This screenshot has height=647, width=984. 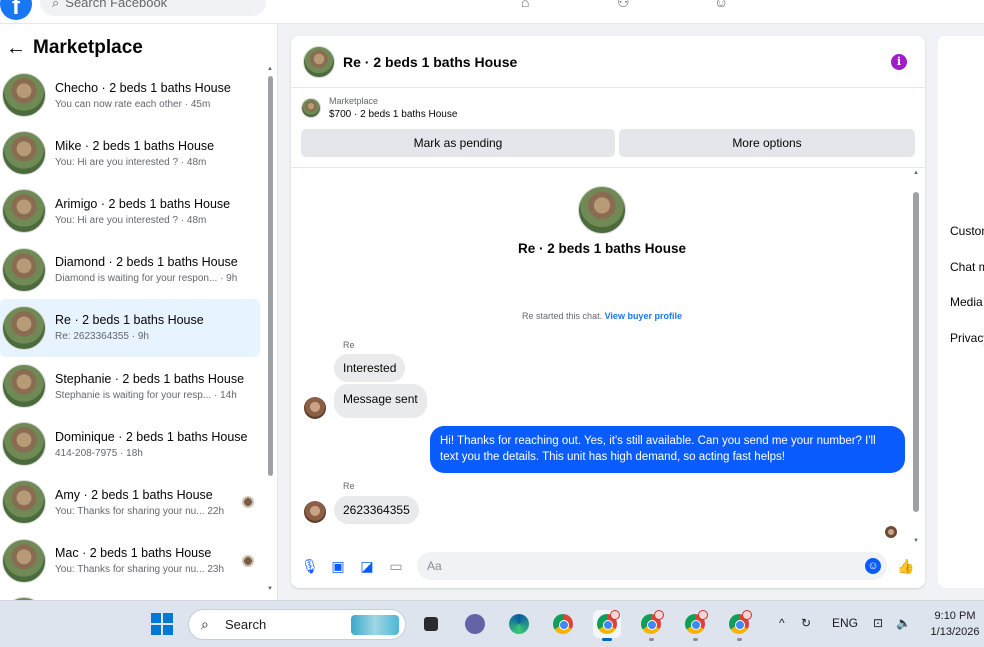 What do you see at coordinates (967, 231) in the screenshot?
I see `customize-chat-item: Custom` at bounding box center [967, 231].